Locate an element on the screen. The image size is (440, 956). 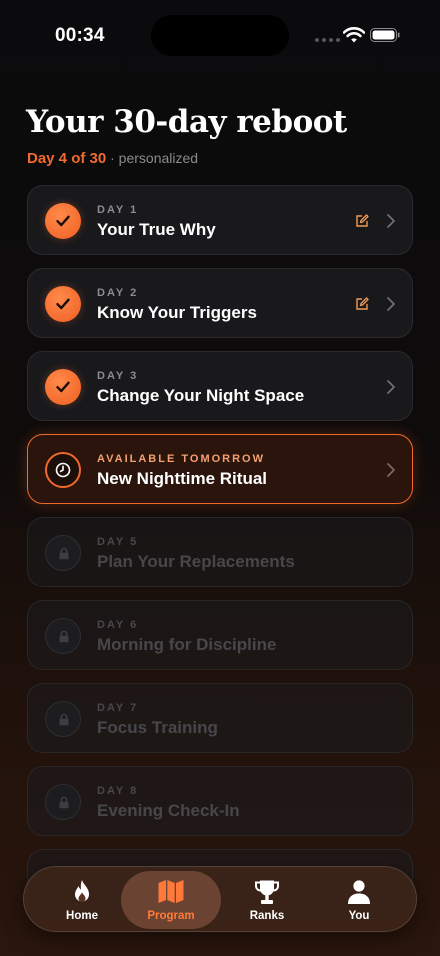
day-label: DAY 5 is located at coordinates (118, 542).